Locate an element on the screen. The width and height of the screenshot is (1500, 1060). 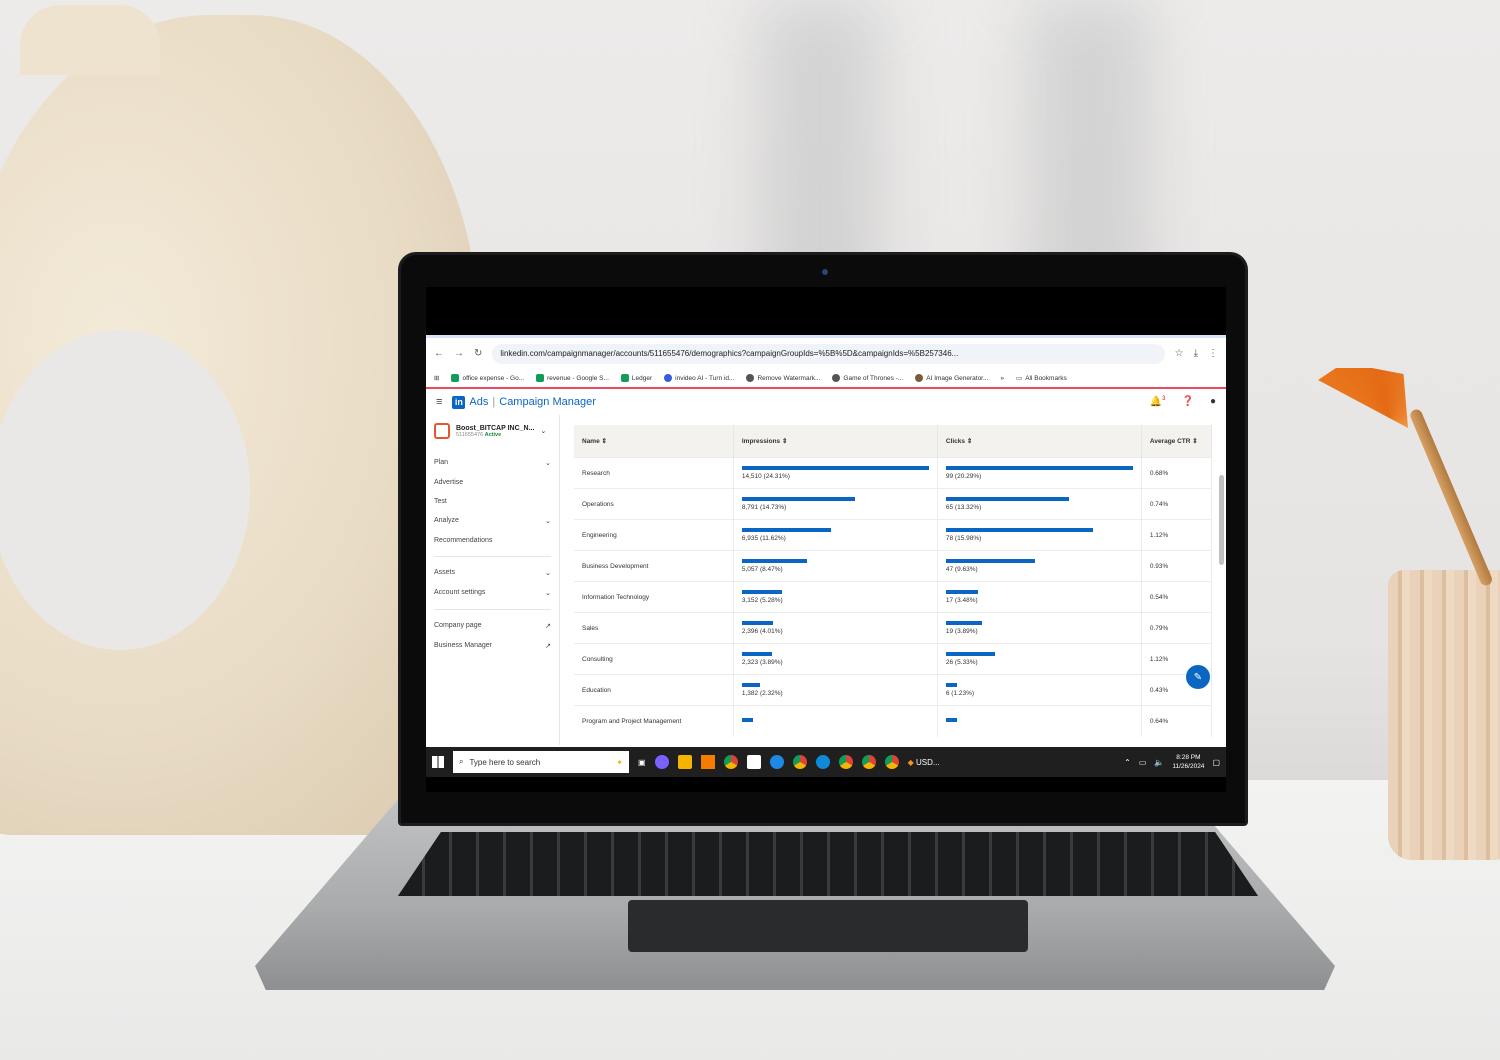
external-link-icon: ↗ is located at coordinates (548, 626).